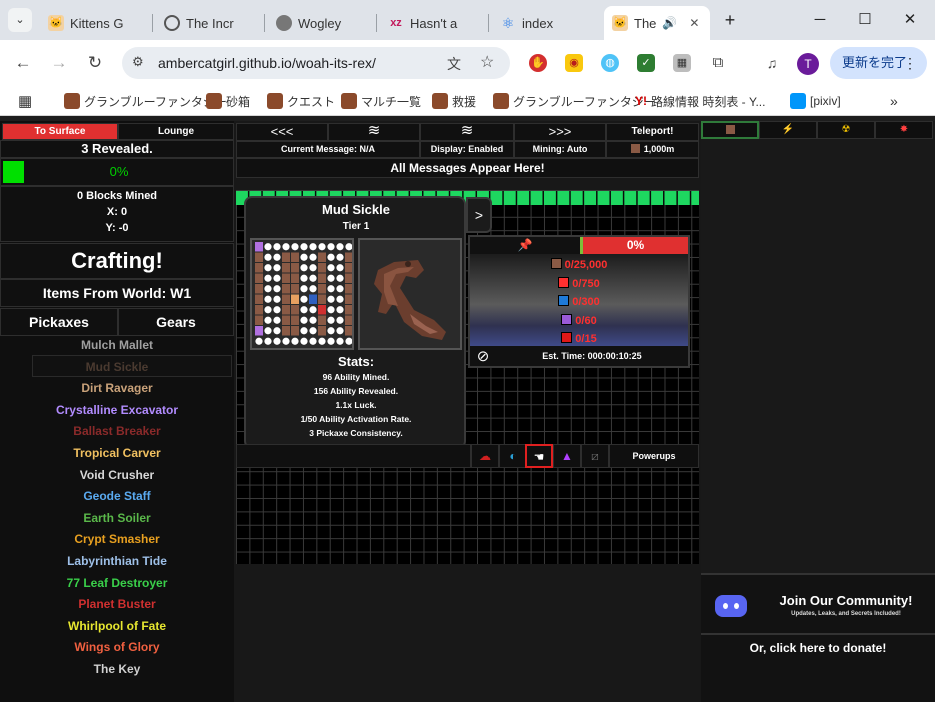 This screenshot has width=935, height=702. Describe the element at coordinates (467, 149) in the screenshot. I see `display-toggle: Display: Enabled` at that location.